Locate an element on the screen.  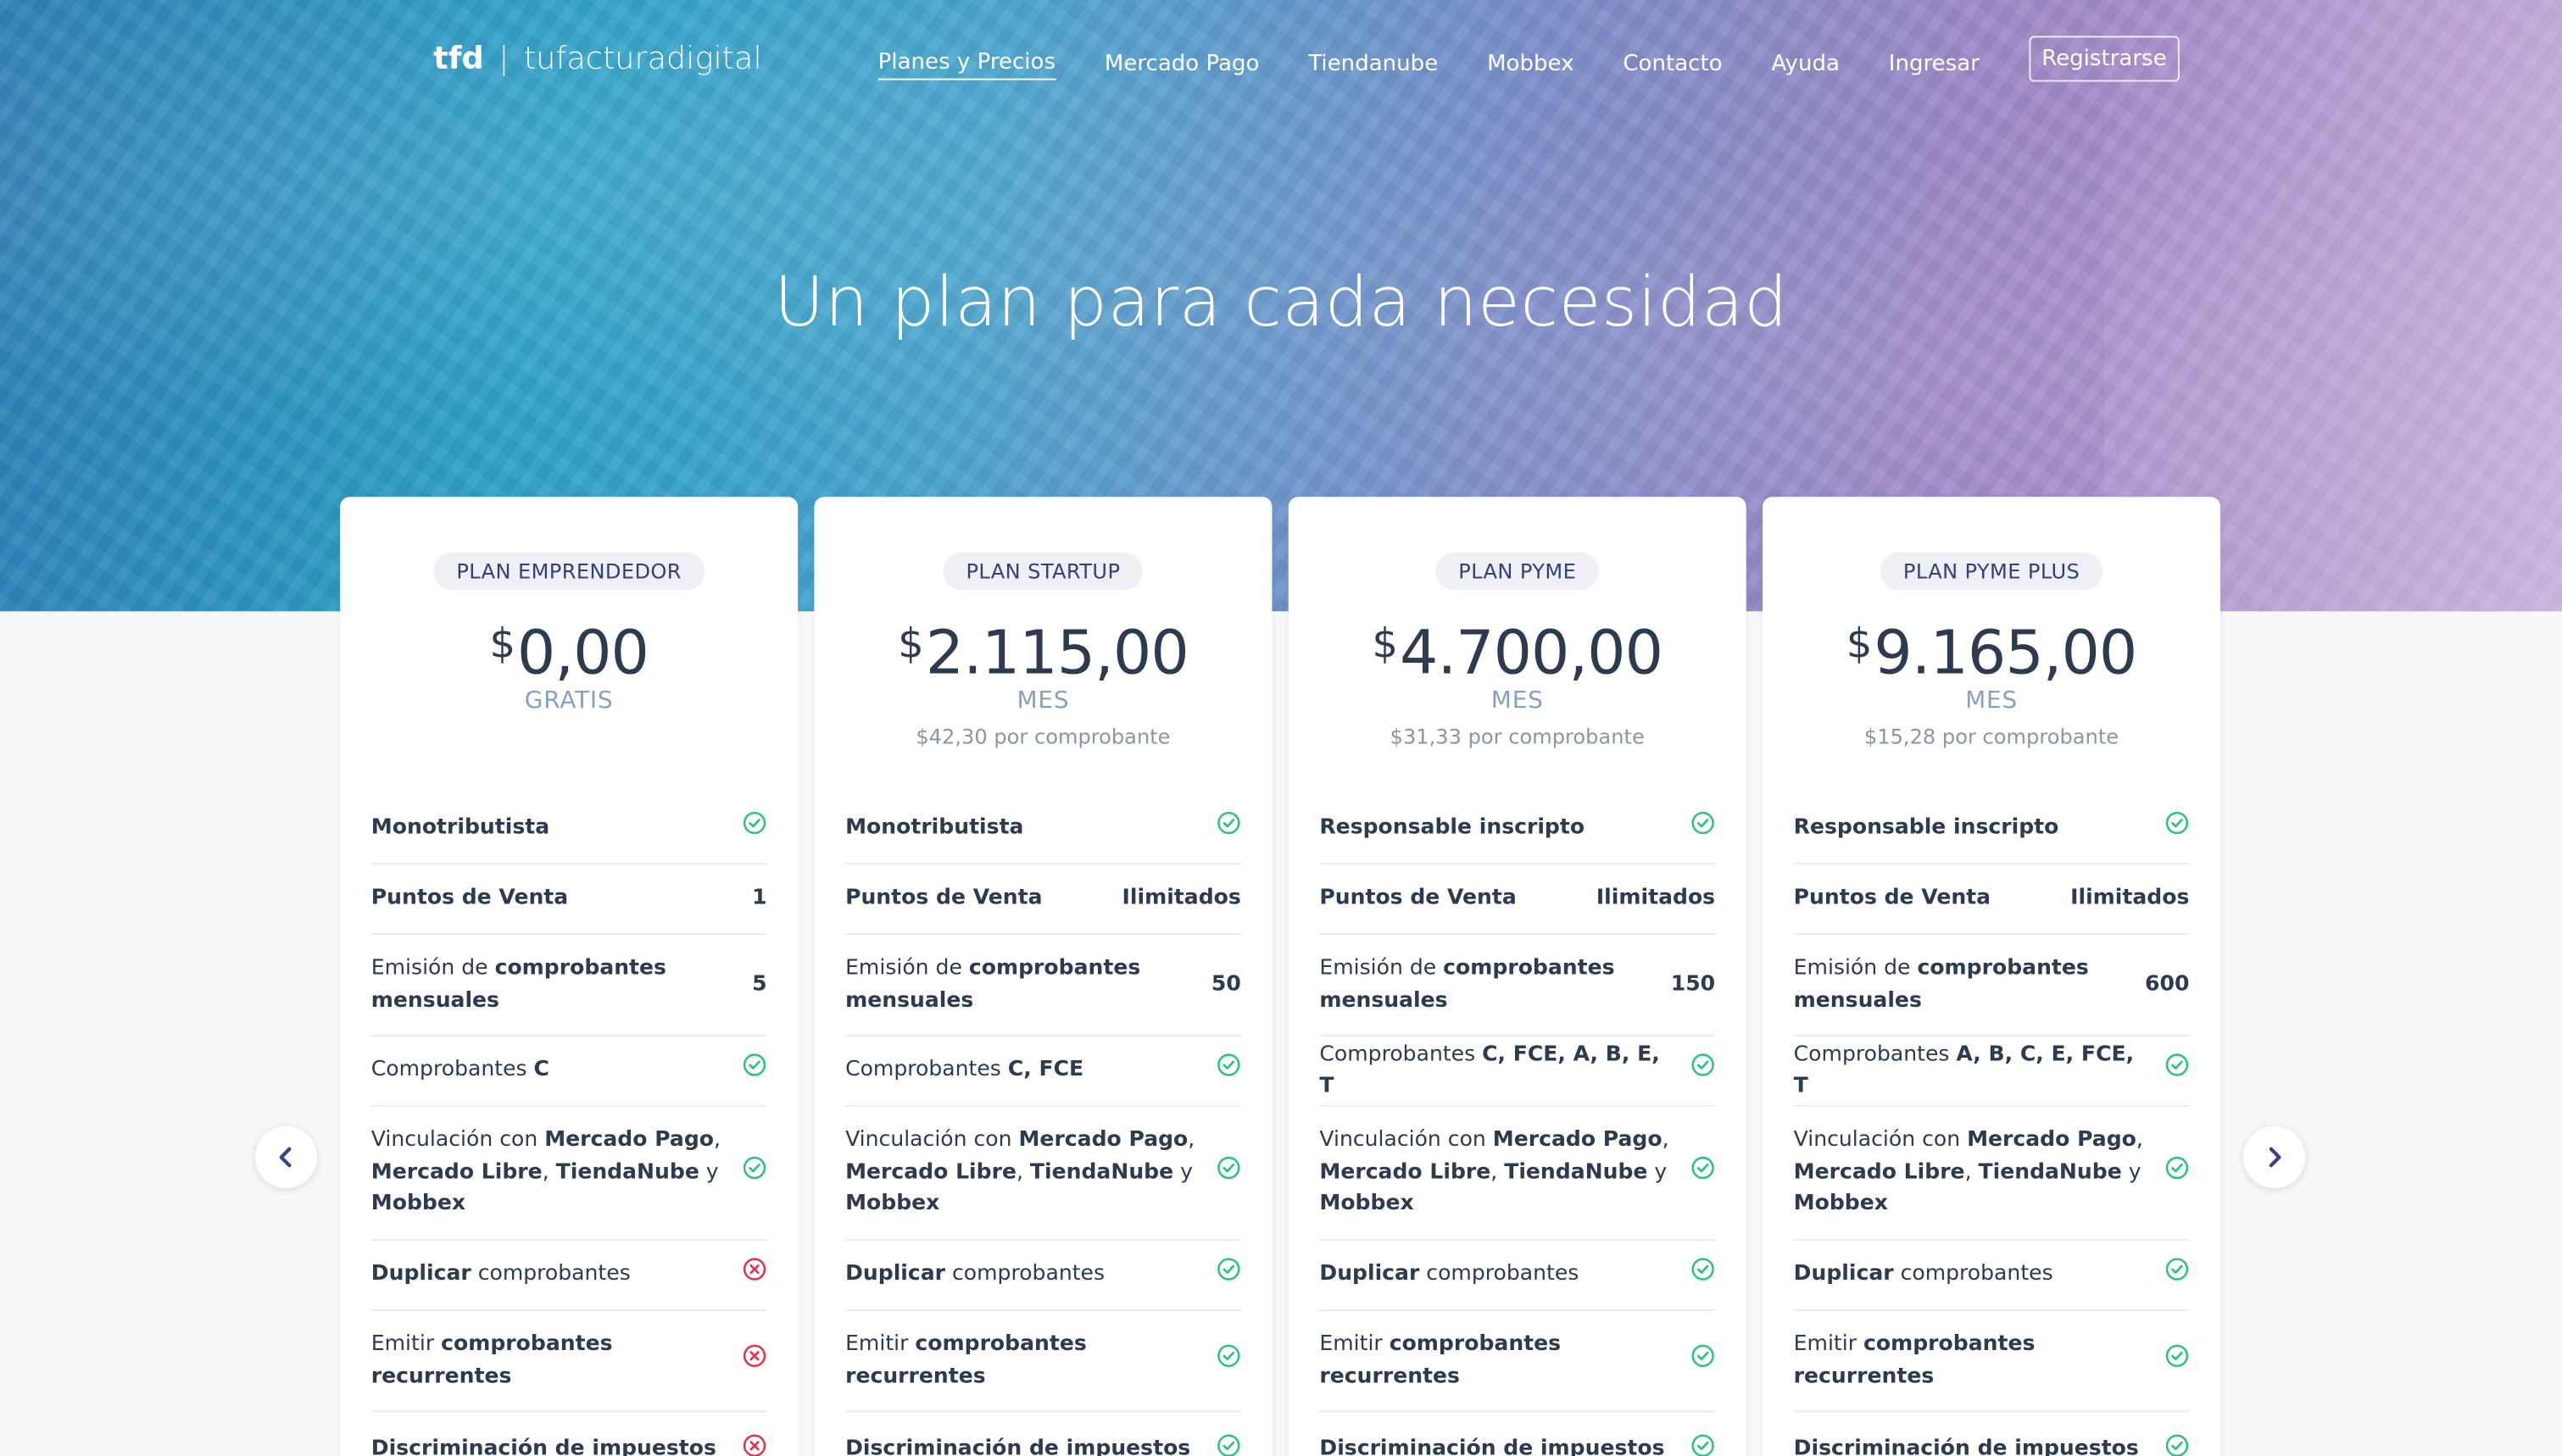
price-per-comprobante: $42,30 por comprobante is located at coordinates (1043, 737).